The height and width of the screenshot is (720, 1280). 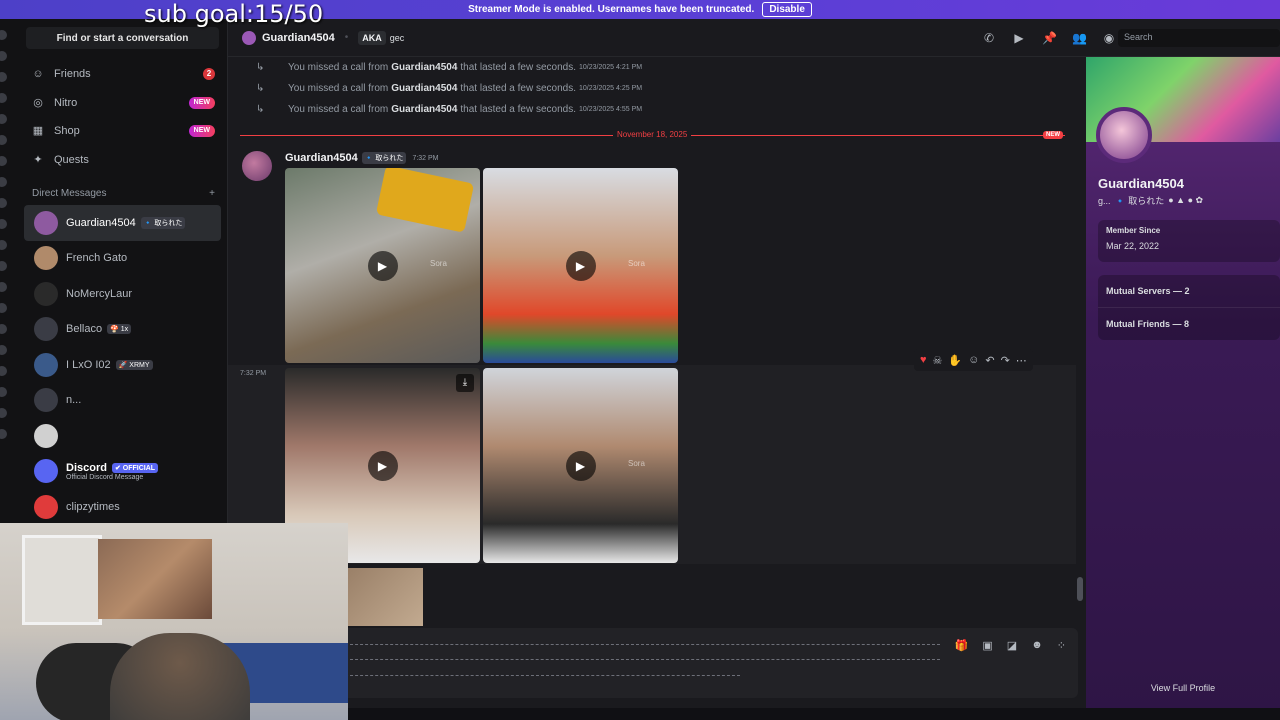 I want to click on more-icon: ⋯, so click(x=1021, y=360).